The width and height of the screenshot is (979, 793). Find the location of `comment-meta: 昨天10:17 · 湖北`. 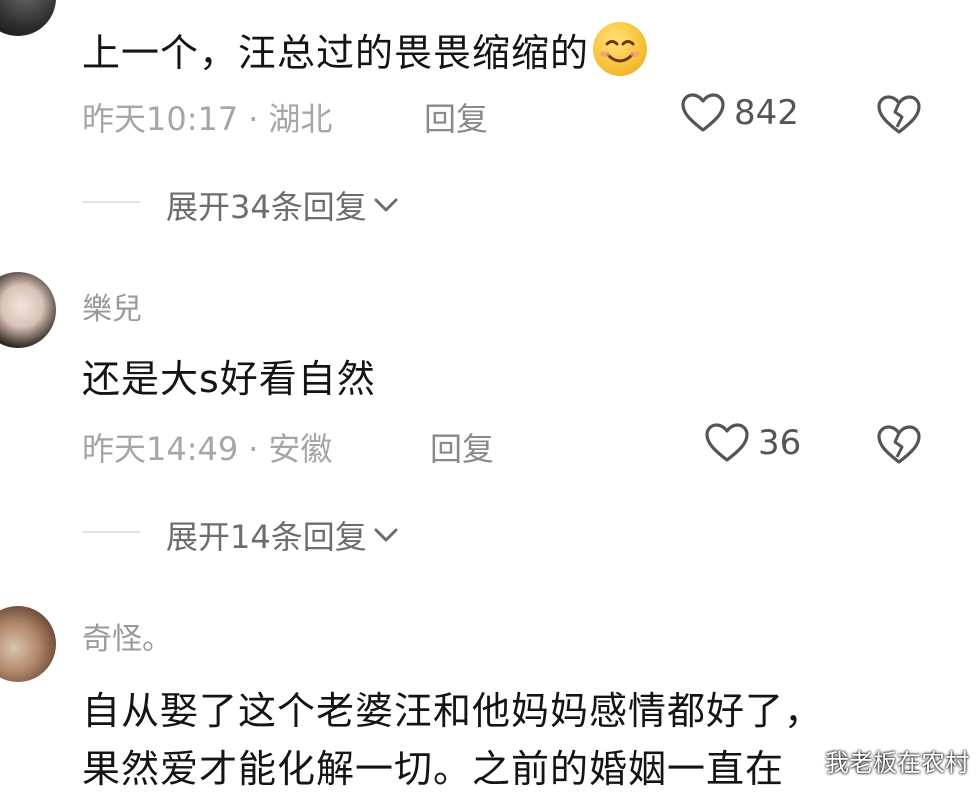

comment-meta: 昨天10:17 · 湖北 is located at coordinates (207, 117).